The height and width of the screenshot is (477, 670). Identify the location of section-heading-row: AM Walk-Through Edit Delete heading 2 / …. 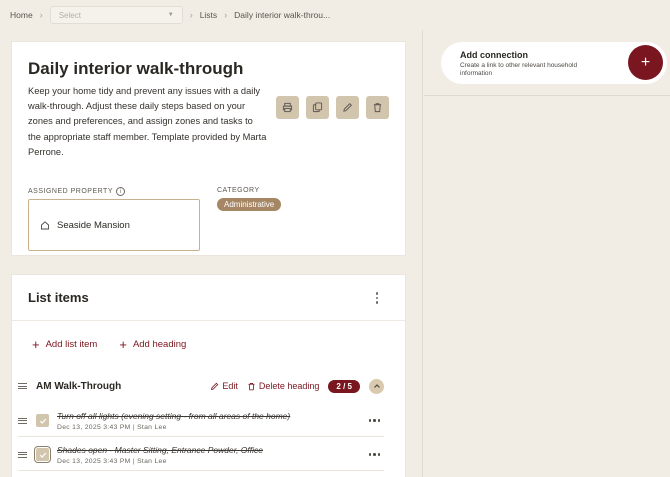
(201, 386).